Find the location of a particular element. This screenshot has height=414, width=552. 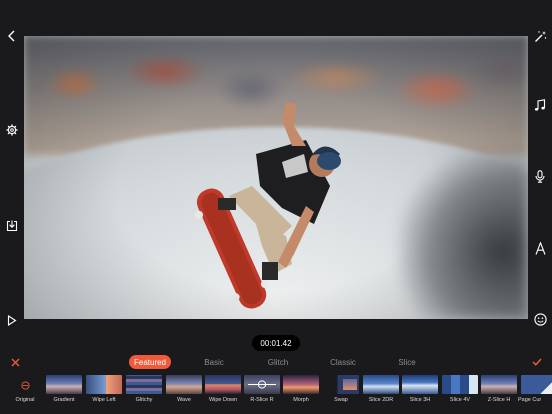

sticker-button is located at coordinates (540, 319).